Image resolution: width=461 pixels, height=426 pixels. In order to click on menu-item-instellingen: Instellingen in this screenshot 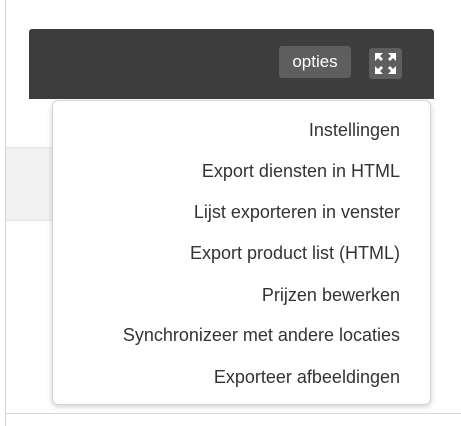, I will do `click(354, 130)`.